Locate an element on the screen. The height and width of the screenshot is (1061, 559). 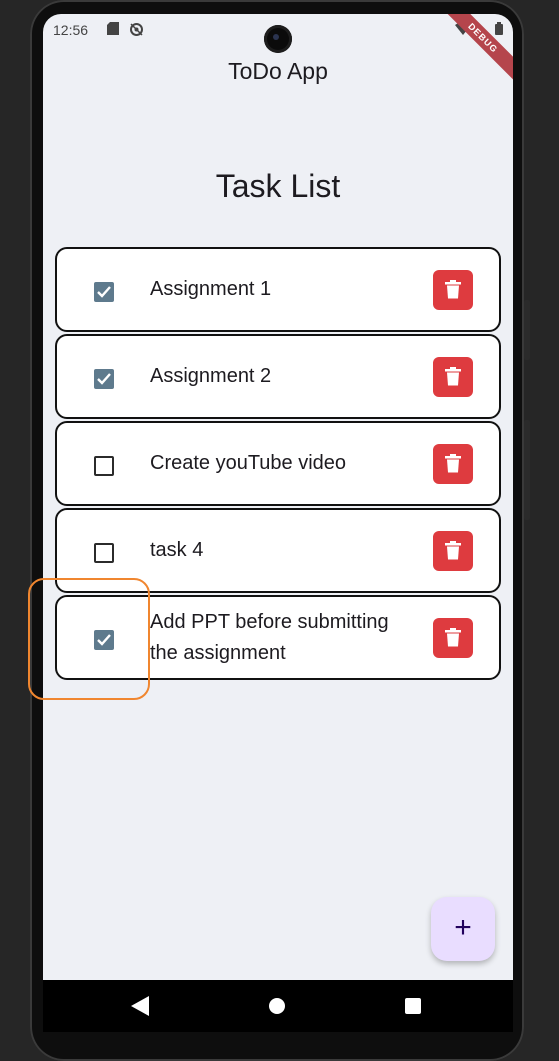
home-icon is located at coordinates (277, 1006).